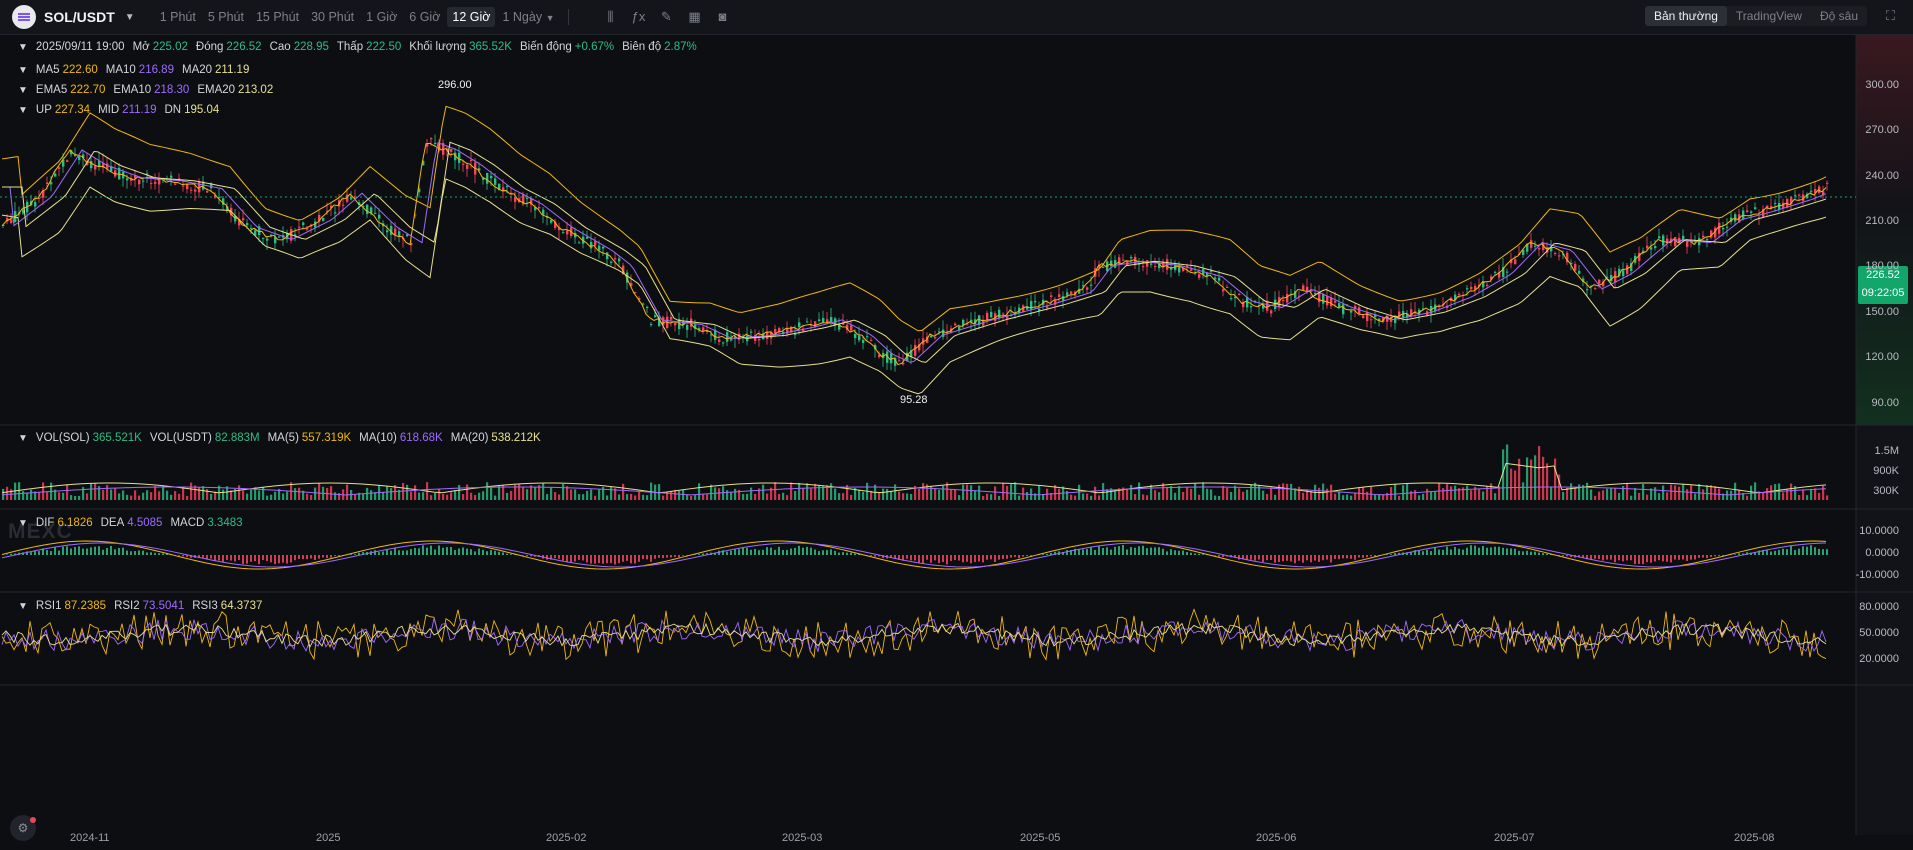 The width and height of the screenshot is (1913, 850). Describe the element at coordinates (667, 17) in the screenshot. I see `draw-pencil-icon: ✎` at that location.